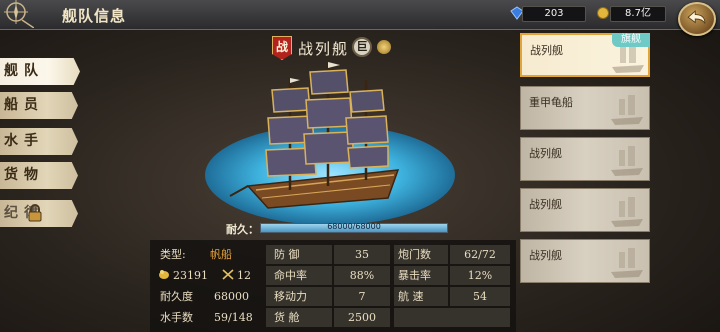 This screenshot has width=720, height=332. What do you see at coordinates (35, 213) in the screenshot?
I see `lock-icon` at bounding box center [35, 213].